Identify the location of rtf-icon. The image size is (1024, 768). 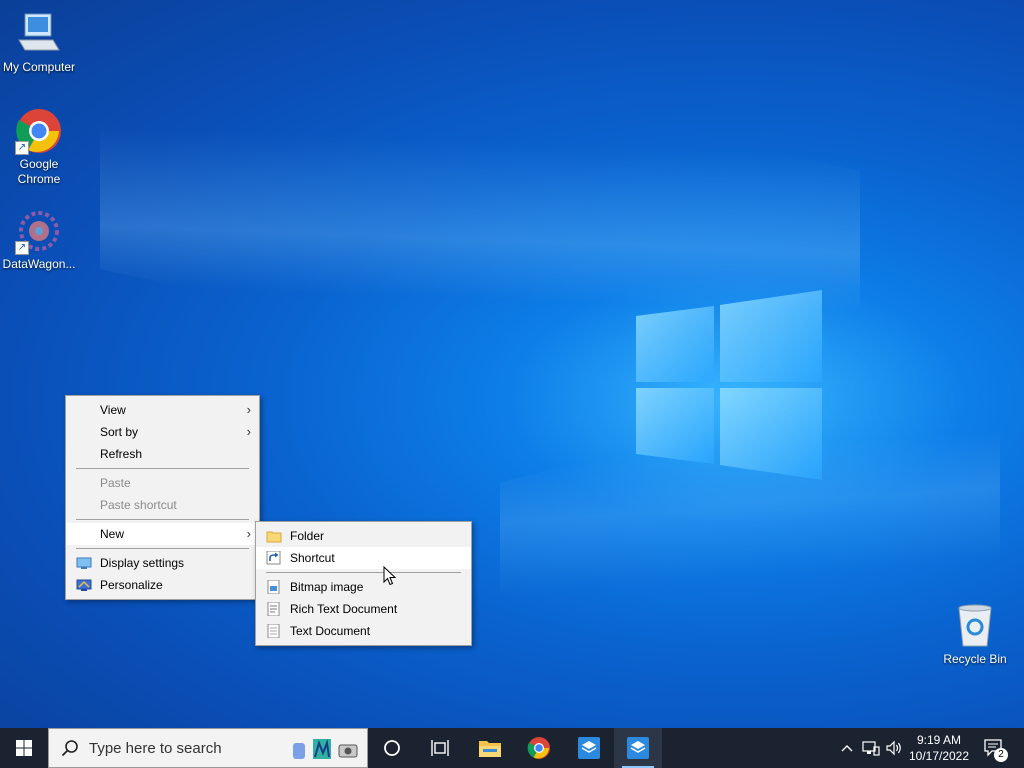
(273, 609).